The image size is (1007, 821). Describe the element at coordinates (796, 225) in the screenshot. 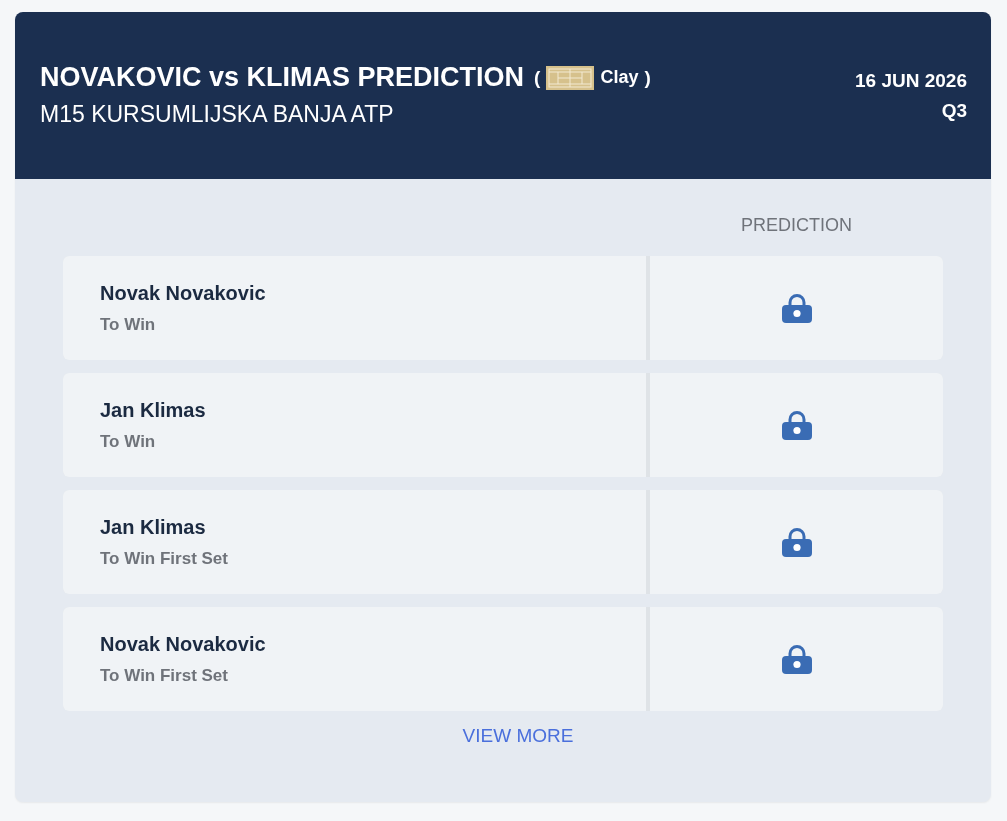

I see `column-header: PREDICTION` at that location.